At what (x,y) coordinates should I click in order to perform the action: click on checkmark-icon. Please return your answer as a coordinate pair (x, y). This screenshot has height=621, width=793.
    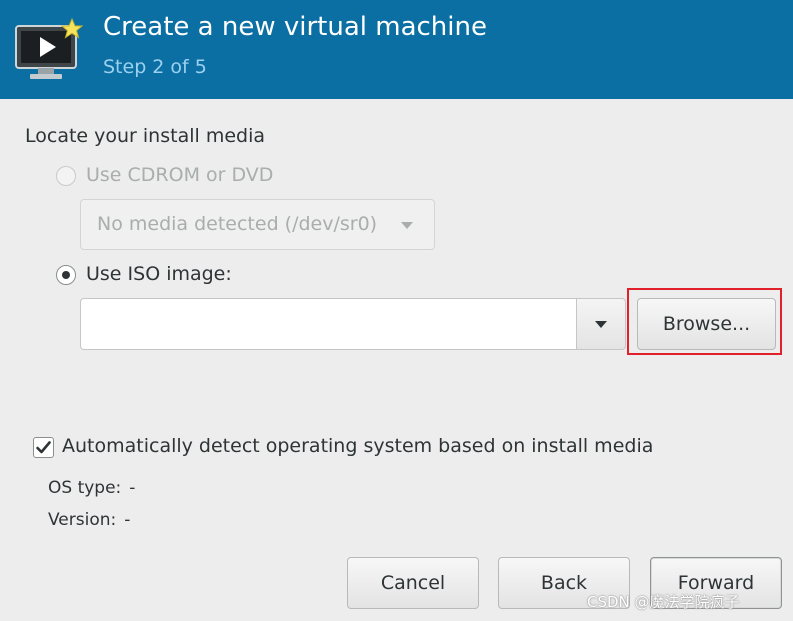
    Looking at the image, I should click on (43, 447).